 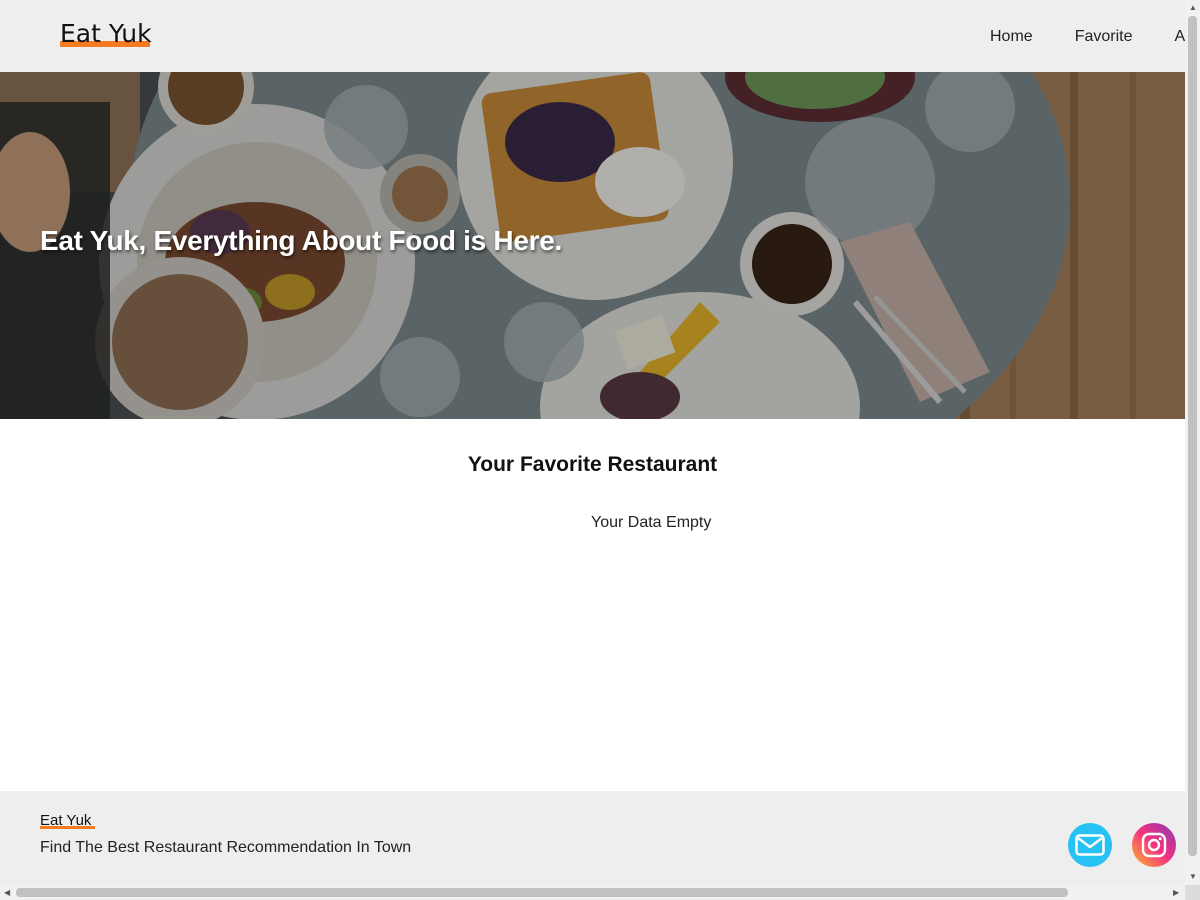 What do you see at coordinates (651, 522) in the screenshot?
I see `empty-state-message: Your Data Empty` at bounding box center [651, 522].